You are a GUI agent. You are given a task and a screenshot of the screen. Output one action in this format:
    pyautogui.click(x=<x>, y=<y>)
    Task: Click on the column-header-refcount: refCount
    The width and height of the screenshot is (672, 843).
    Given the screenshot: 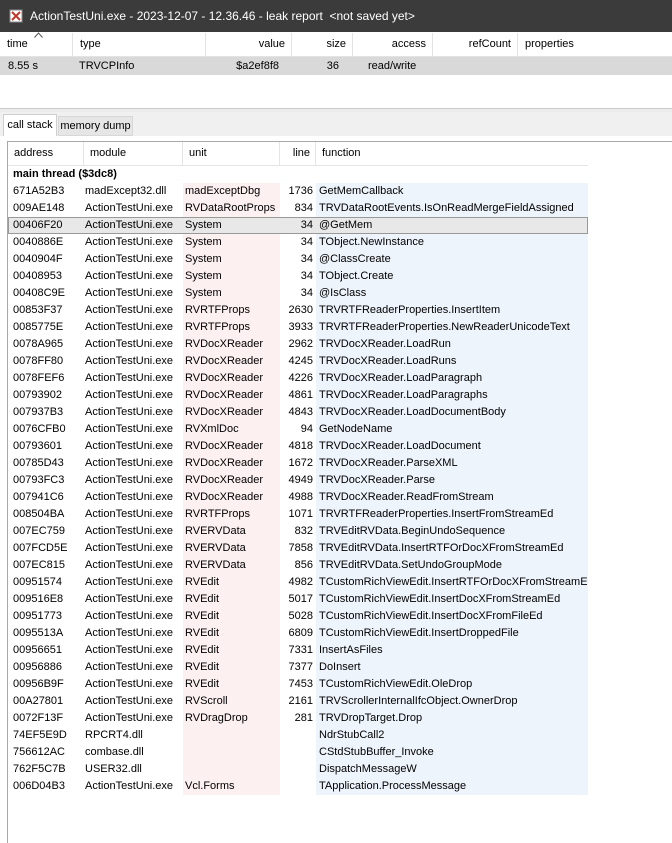 What is the action you would take?
    pyautogui.click(x=475, y=44)
    